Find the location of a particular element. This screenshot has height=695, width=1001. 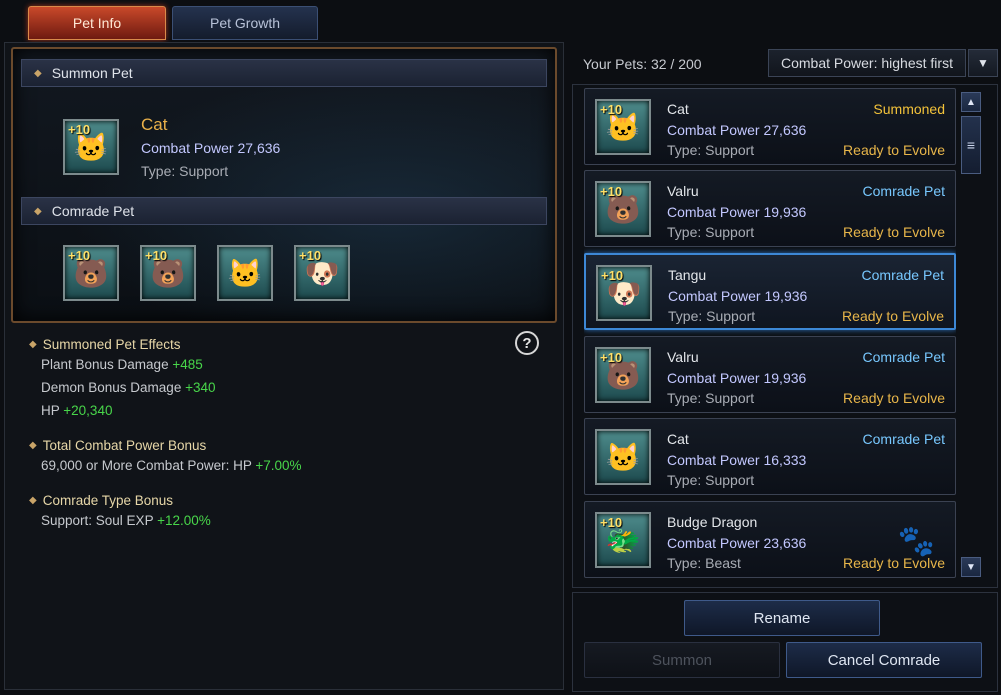

pet-combat-power: Combat Power 23,636 is located at coordinates (737, 543).